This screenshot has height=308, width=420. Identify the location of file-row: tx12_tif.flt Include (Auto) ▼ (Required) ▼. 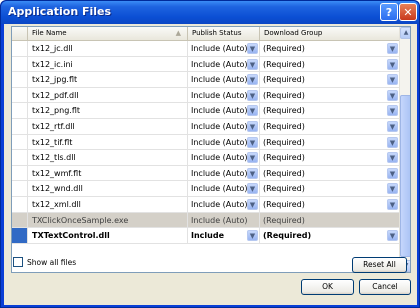
(205, 142).